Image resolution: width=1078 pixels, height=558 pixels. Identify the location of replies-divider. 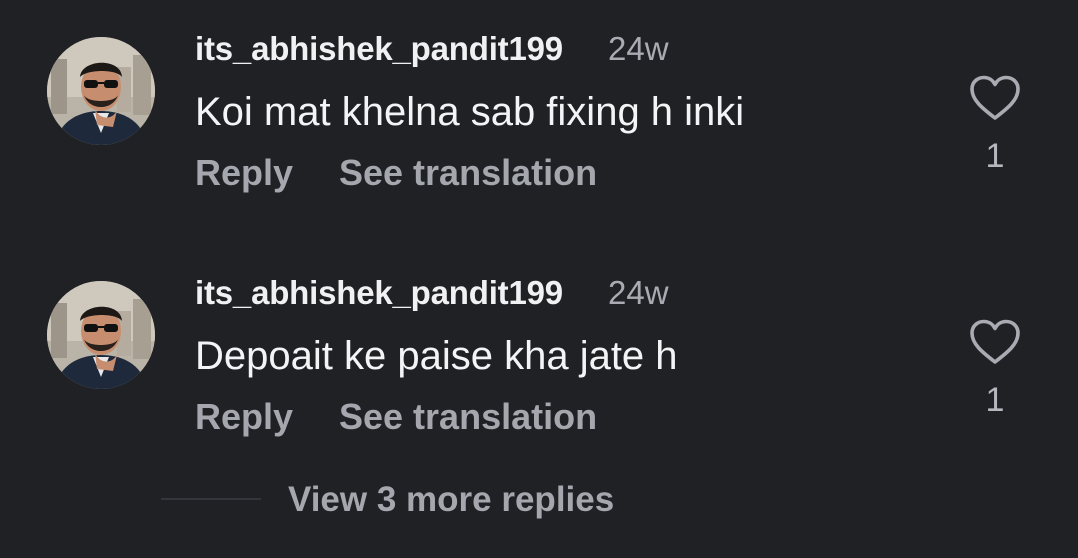
(211, 499).